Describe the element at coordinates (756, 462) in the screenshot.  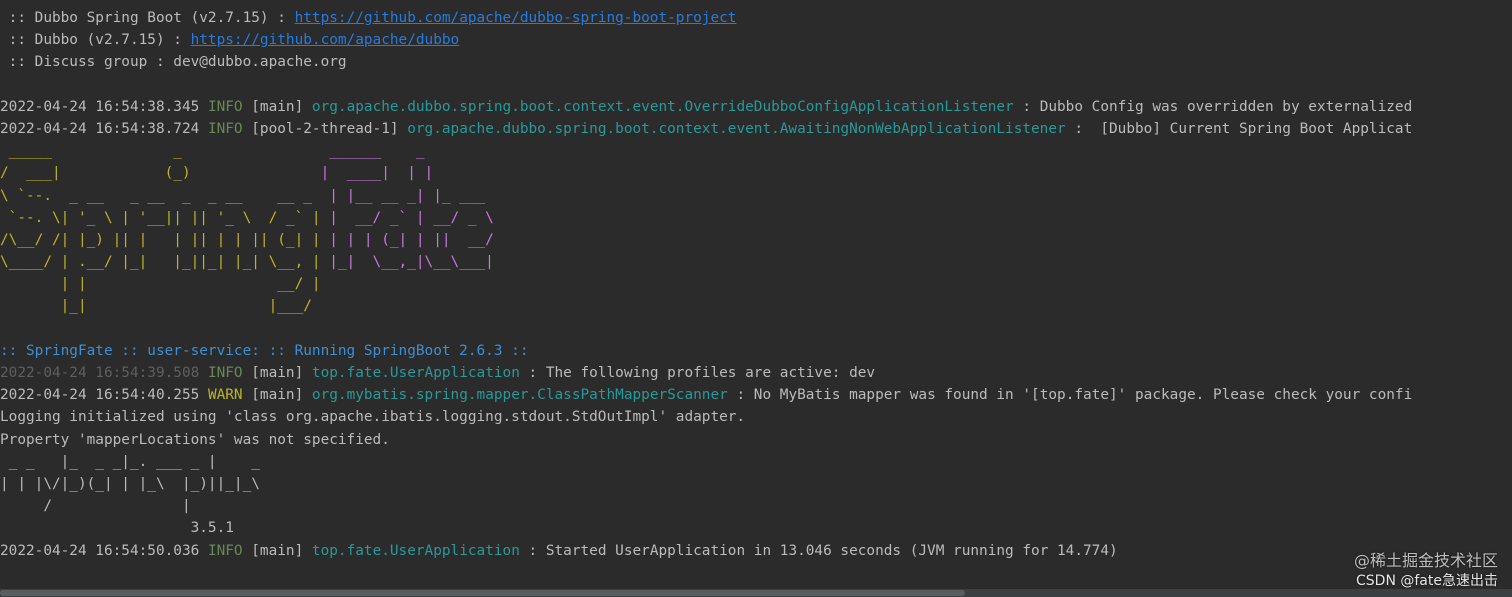
I see `console-line: _ _ |_ _ _|_. ___ _ | _` at that location.